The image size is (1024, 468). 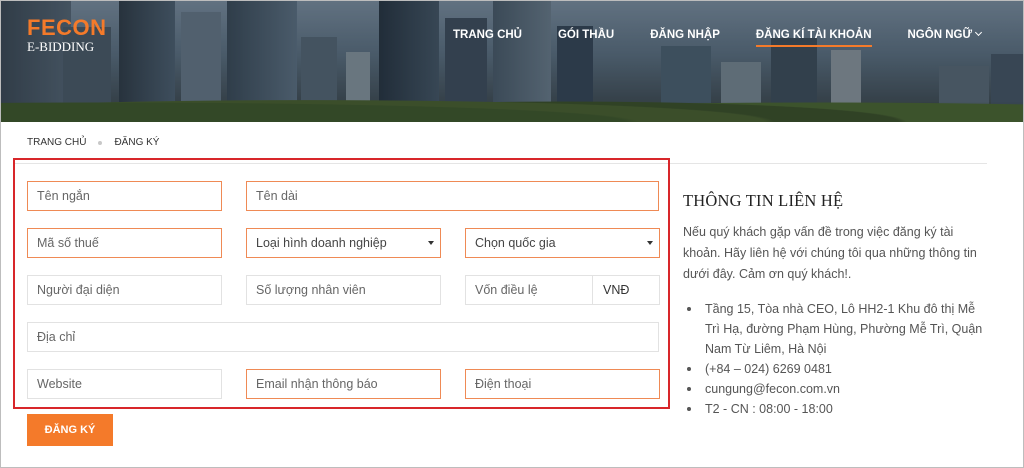 I want to click on brand-logo: FECON E-BIDDING, so click(x=67, y=35).